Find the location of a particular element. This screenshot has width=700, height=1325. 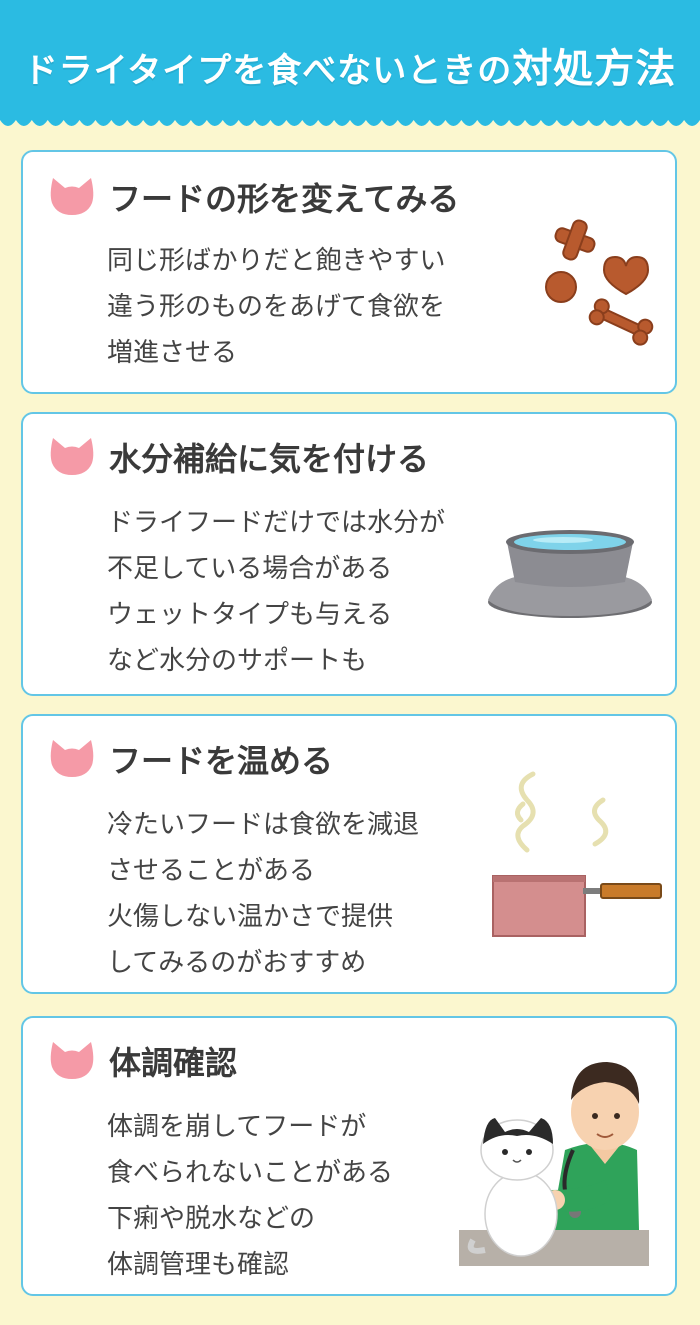

card-line: させることがある is located at coordinates (211, 871).